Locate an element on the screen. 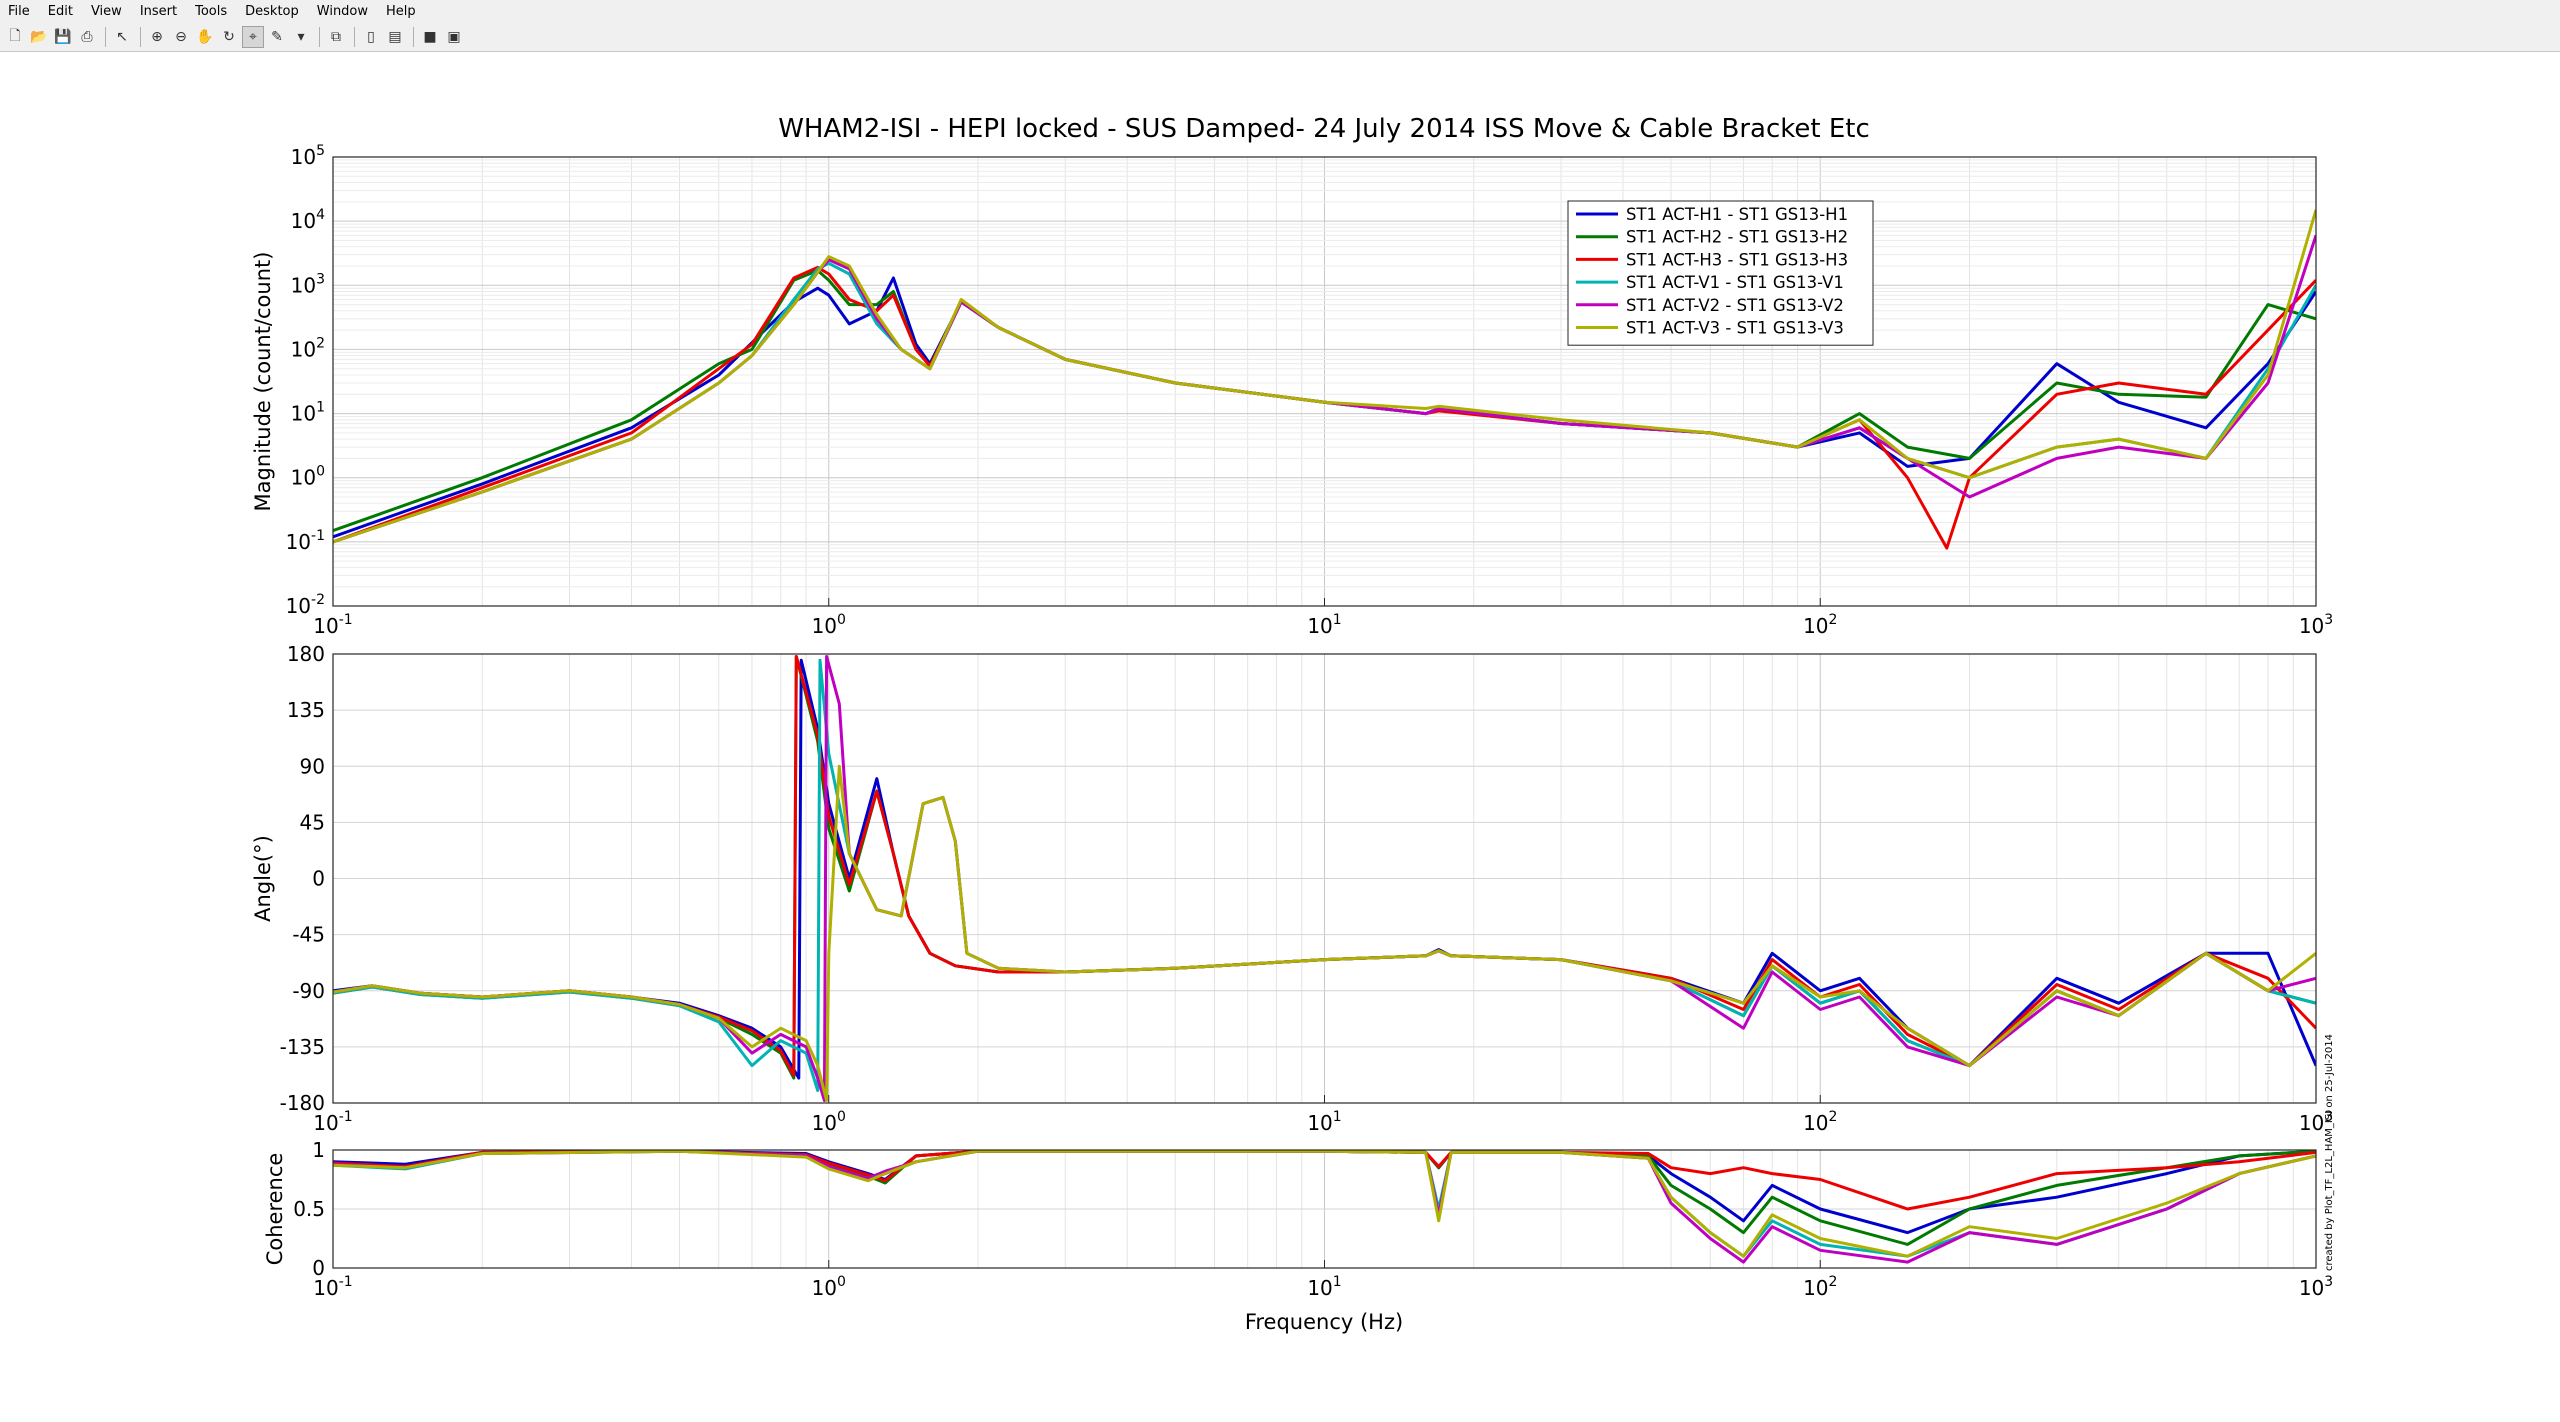  save-icon: 💾 is located at coordinates (63, 37).